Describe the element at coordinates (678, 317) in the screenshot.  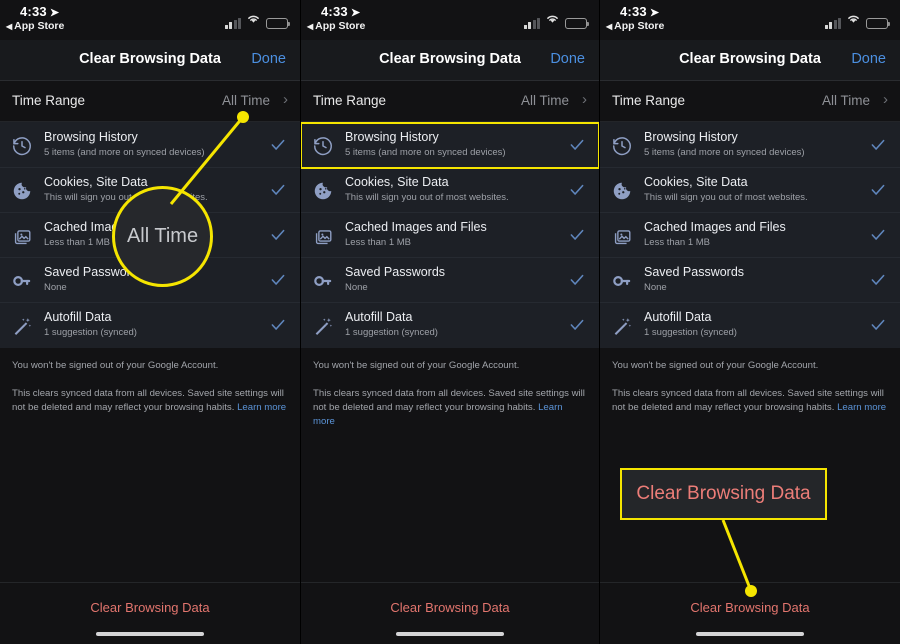
I see `list-item-title: Autofill Data` at that location.